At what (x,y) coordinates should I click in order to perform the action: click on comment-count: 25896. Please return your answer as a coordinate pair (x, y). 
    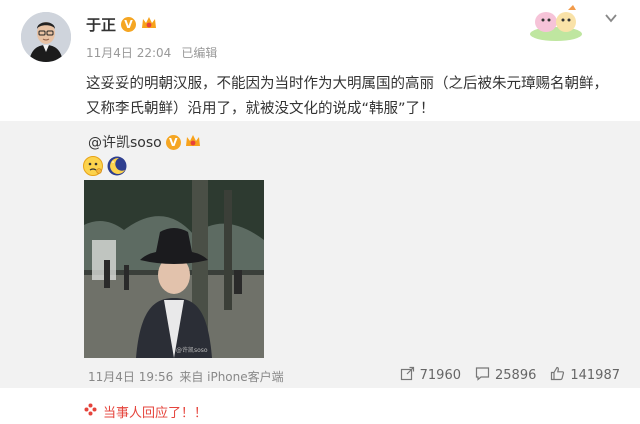
    Looking at the image, I should click on (516, 375).